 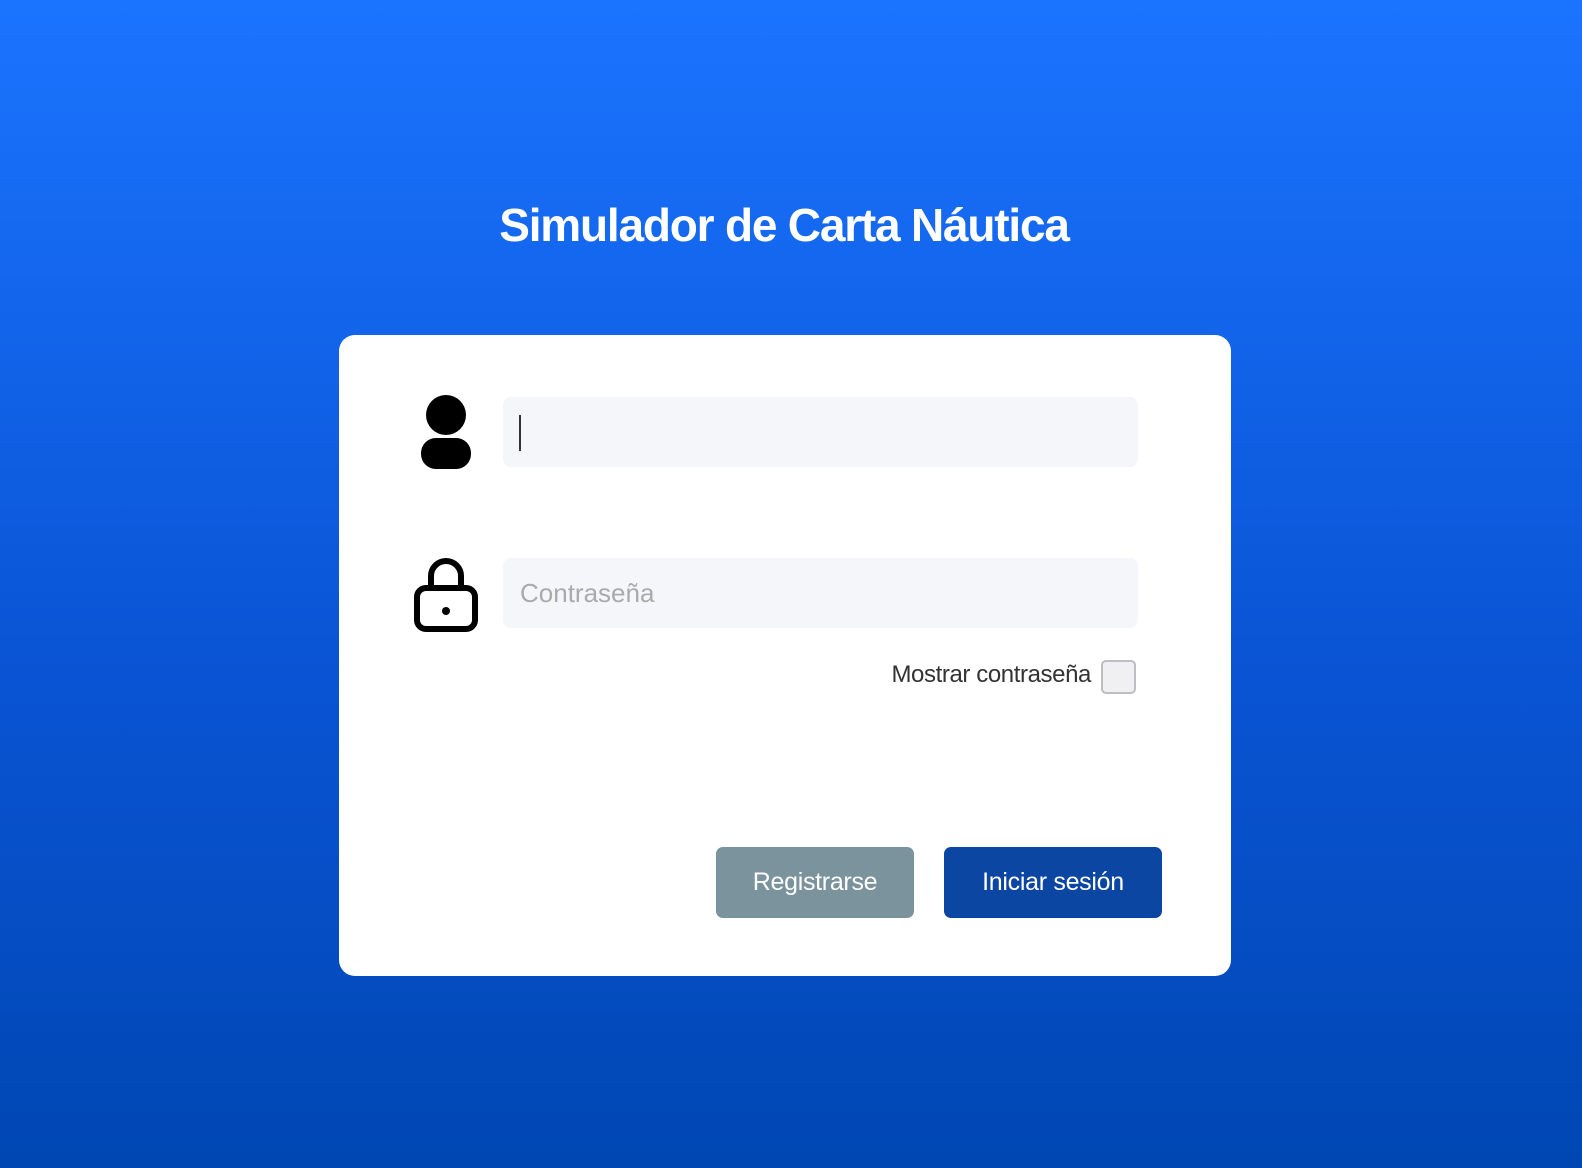 I want to click on password-input, so click(x=820, y=593).